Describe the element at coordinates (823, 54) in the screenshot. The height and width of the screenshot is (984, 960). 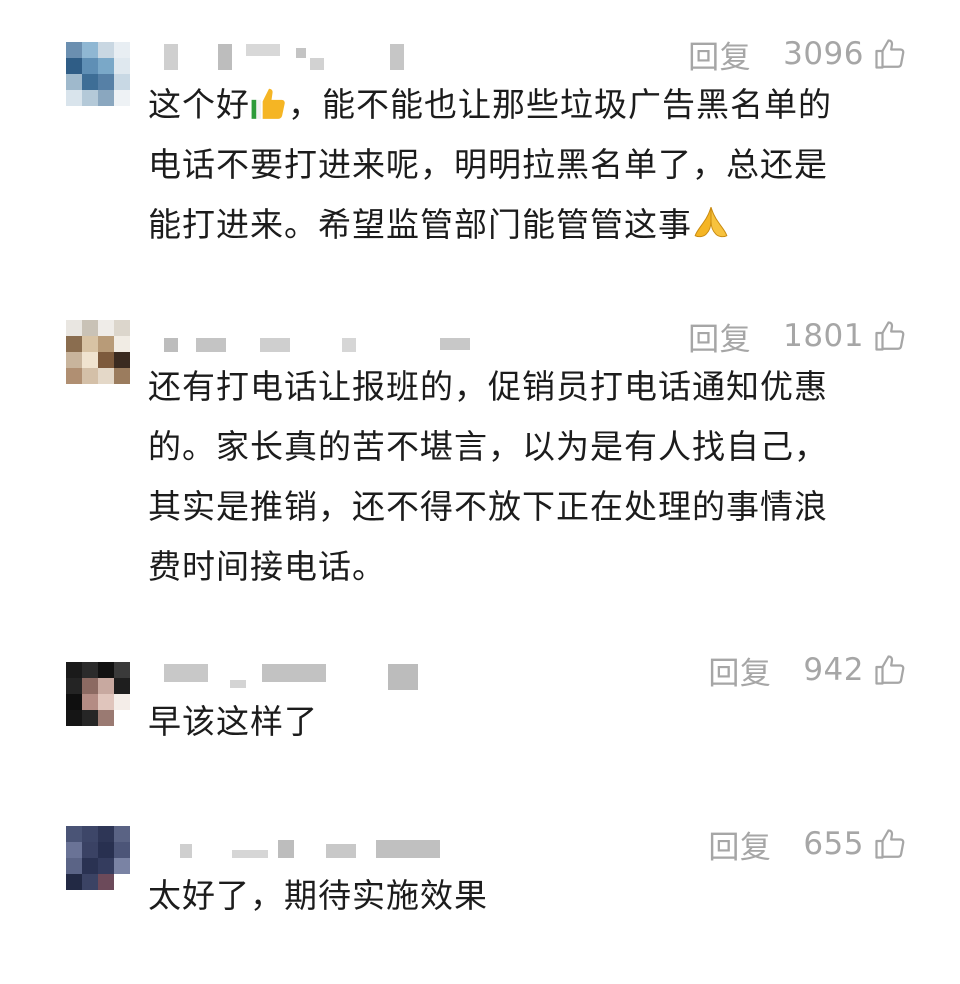
I see `like-count: 3096` at that location.